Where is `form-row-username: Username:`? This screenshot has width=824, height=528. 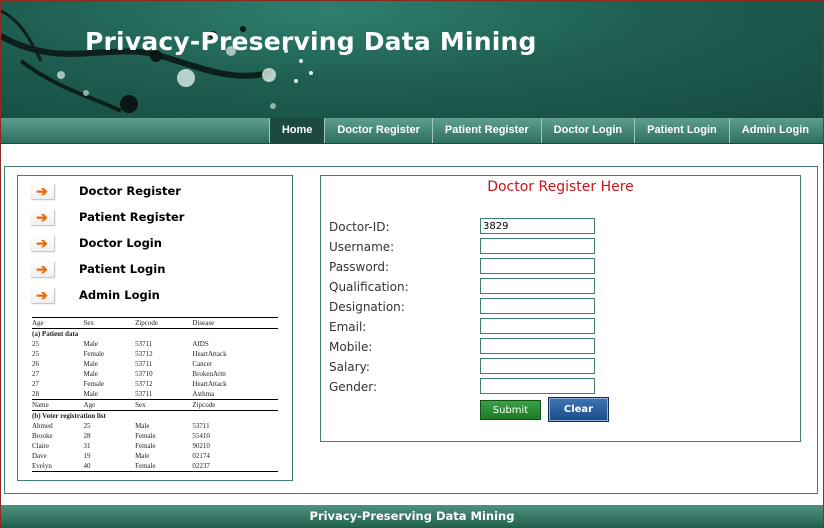 form-row-username: Username: is located at coordinates (564, 247).